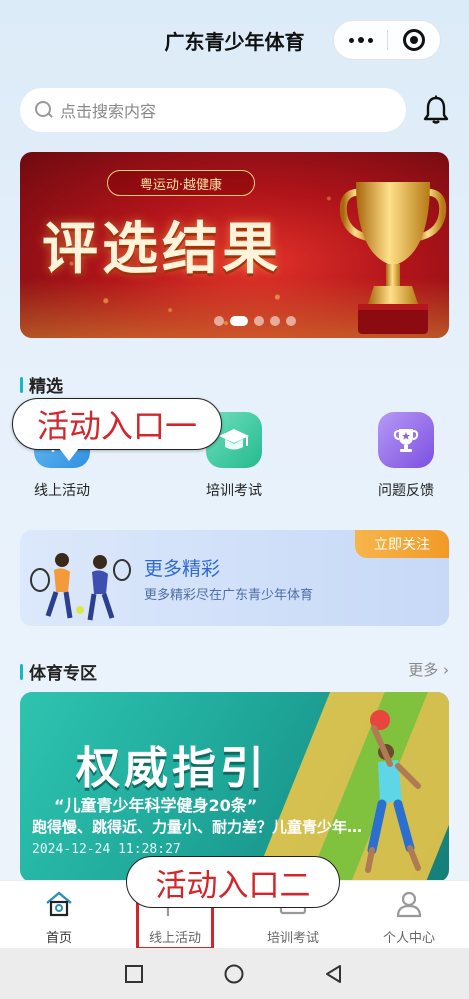 This screenshot has width=469, height=999. Describe the element at coordinates (80, 587) in the screenshot. I see `tennis-players-illustration` at that location.